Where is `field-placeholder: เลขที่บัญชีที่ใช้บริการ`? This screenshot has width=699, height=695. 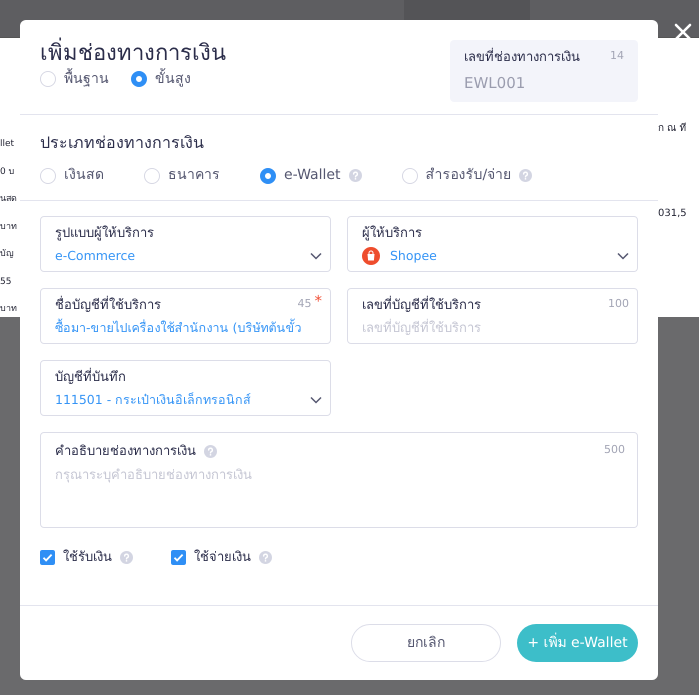
field-placeholder: เลขที่บัญชีที่ใช้บริการ is located at coordinates (421, 328).